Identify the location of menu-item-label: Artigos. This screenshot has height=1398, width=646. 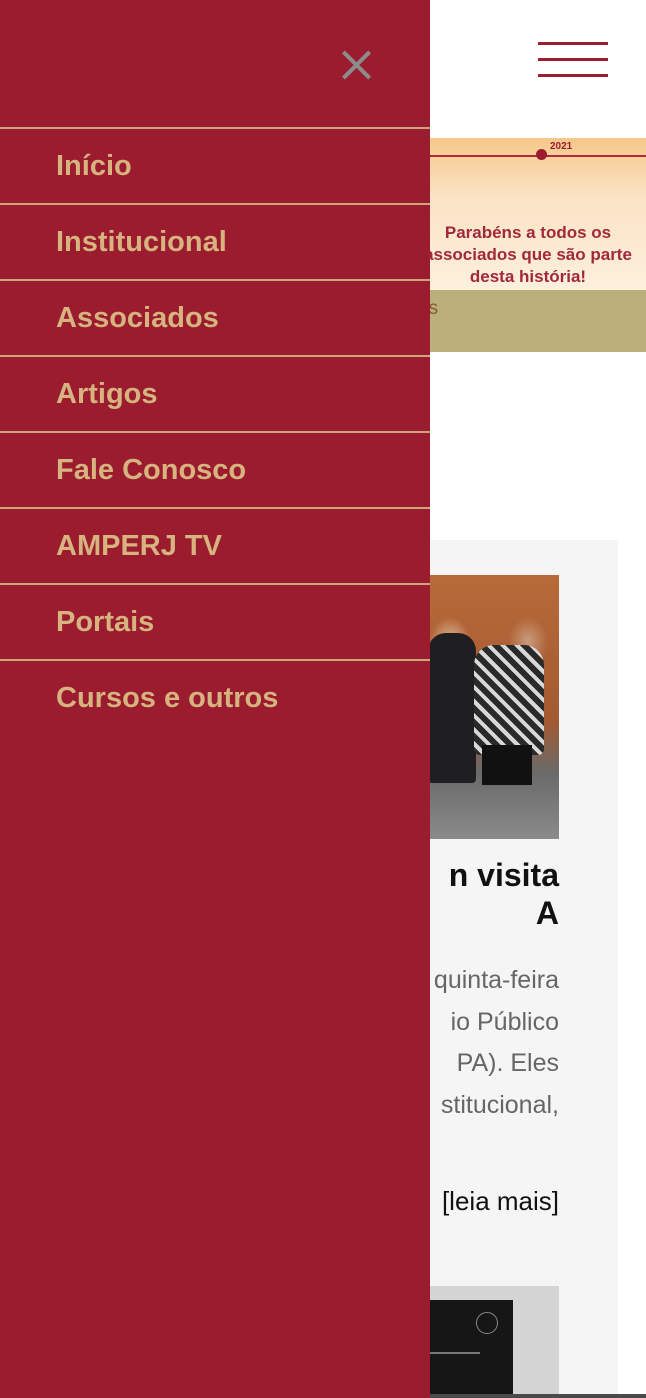
(107, 393).